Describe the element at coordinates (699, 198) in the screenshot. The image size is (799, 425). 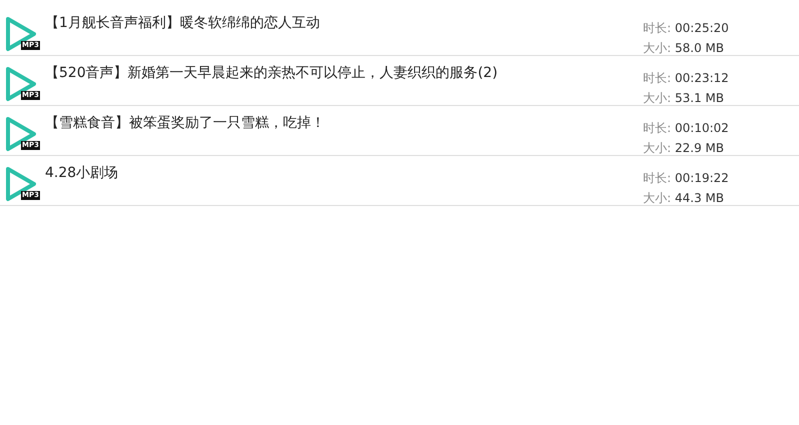
I see `size-value: 44.3 MB` at that location.